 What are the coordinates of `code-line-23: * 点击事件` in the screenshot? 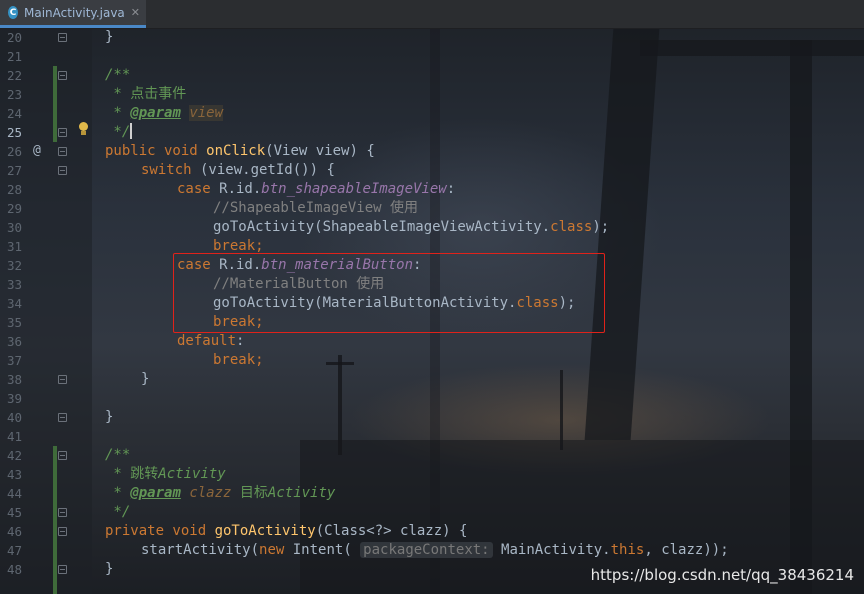 It's located at (146, 94).